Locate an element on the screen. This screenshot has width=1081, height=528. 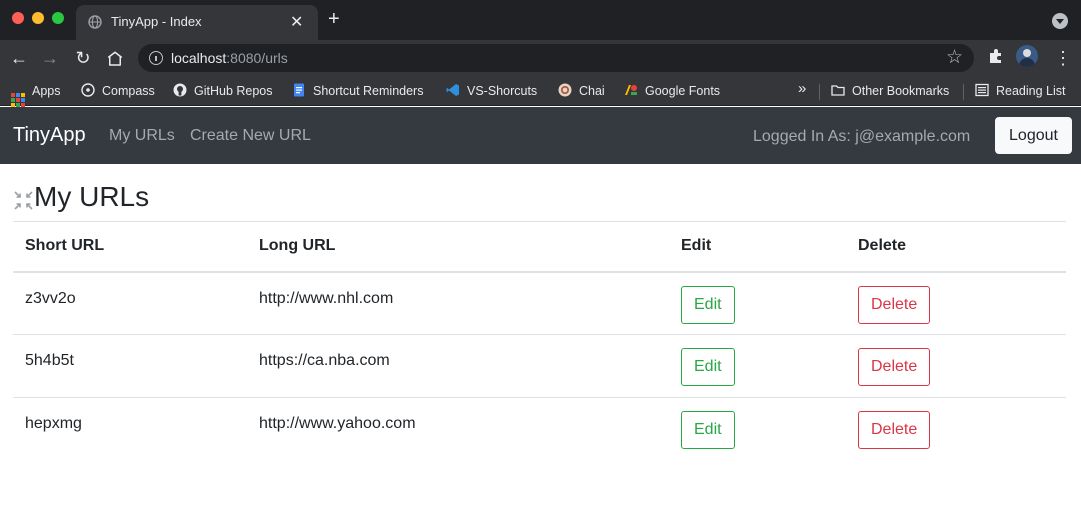
short-url-cell: 5h4b5t is located at coordinates (130, 366).